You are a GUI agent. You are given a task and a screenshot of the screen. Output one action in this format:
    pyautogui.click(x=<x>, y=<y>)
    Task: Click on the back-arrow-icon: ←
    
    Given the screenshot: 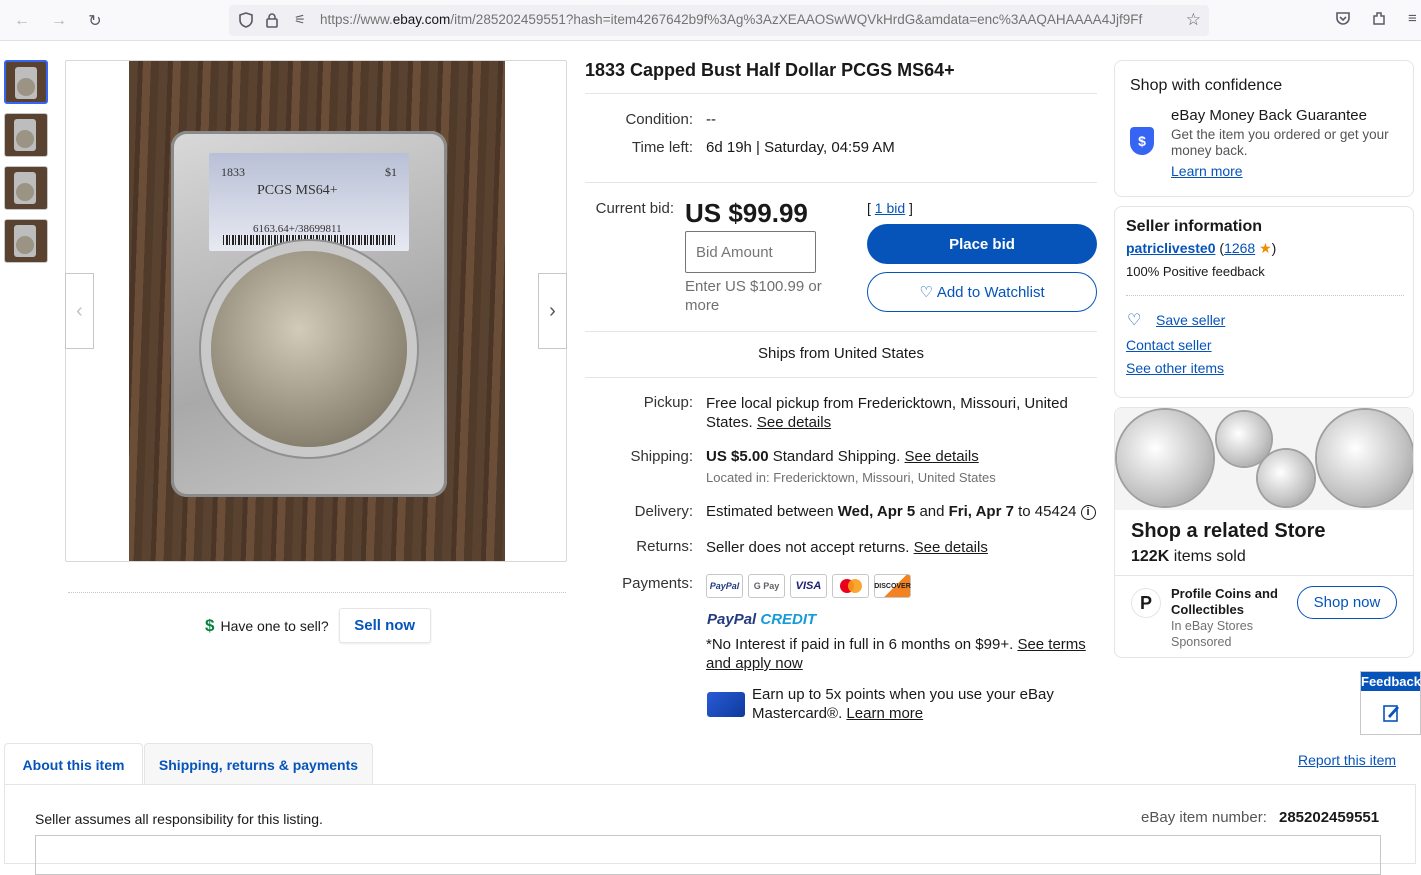 What is the action you would take?
    pyautogui.click(x=22, y=21)
    